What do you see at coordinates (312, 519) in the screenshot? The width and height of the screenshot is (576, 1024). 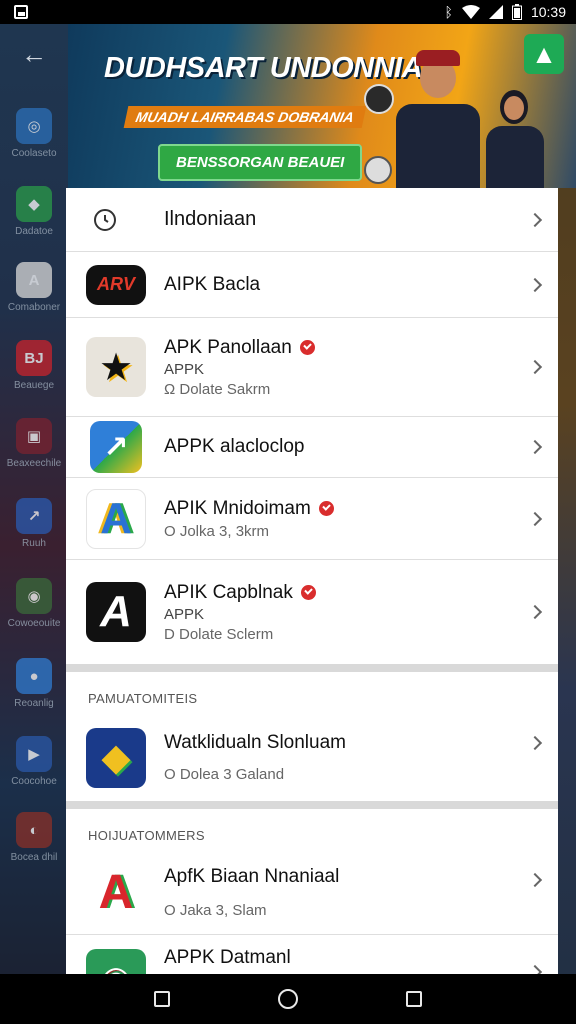 I see `list-item: A APIK Mnidoimam O Jolka 3, 3krm` at bounding box center [312, 519].